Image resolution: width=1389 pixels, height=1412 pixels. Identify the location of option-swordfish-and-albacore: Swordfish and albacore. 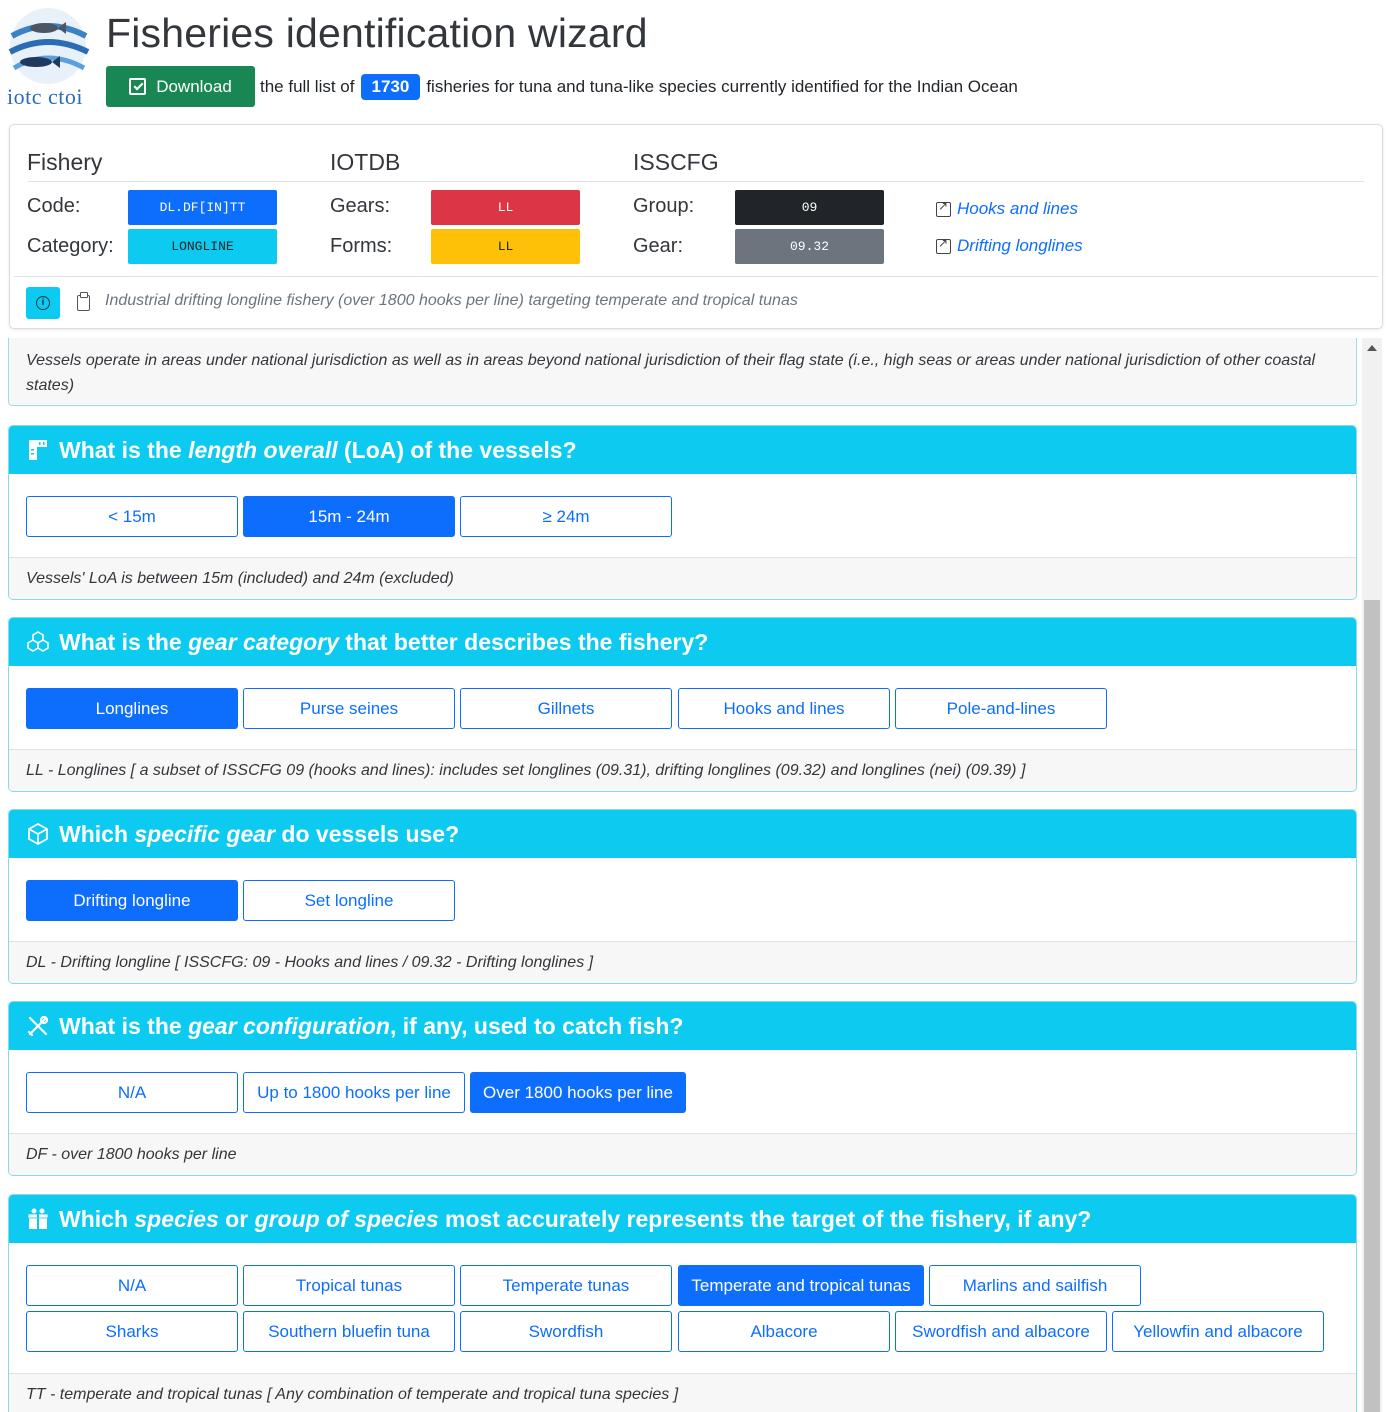
(1001, 1331).